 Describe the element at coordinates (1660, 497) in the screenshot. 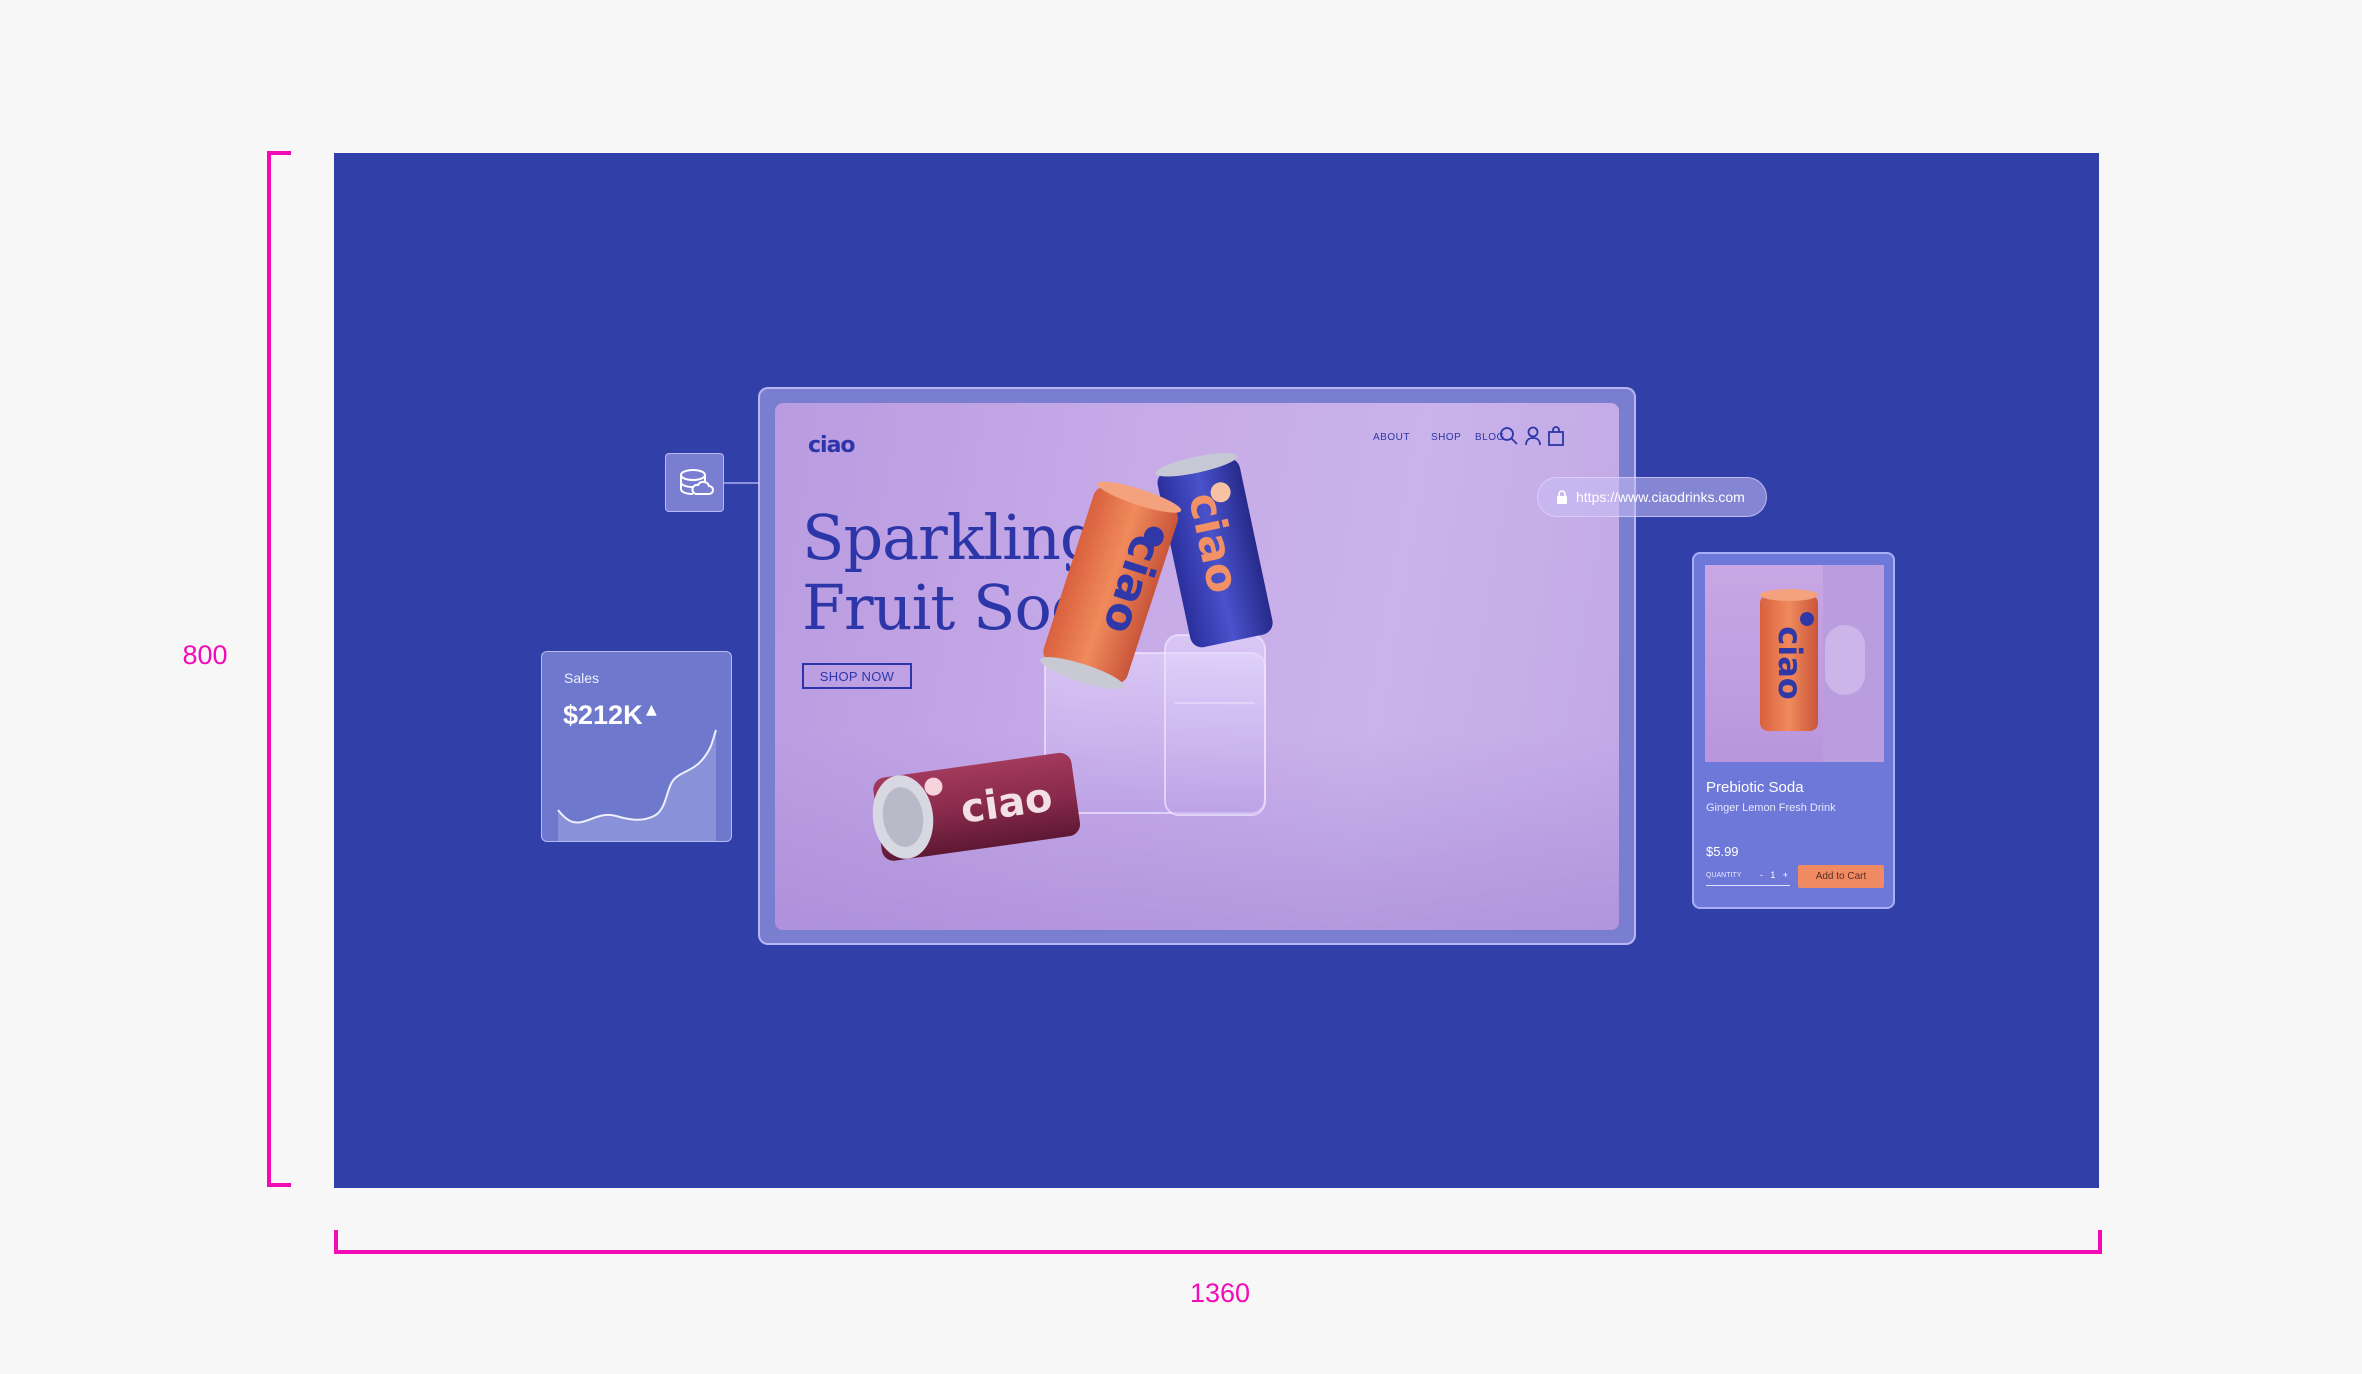

I see `url-text: https://www.ciaodrinks.com` at that location.